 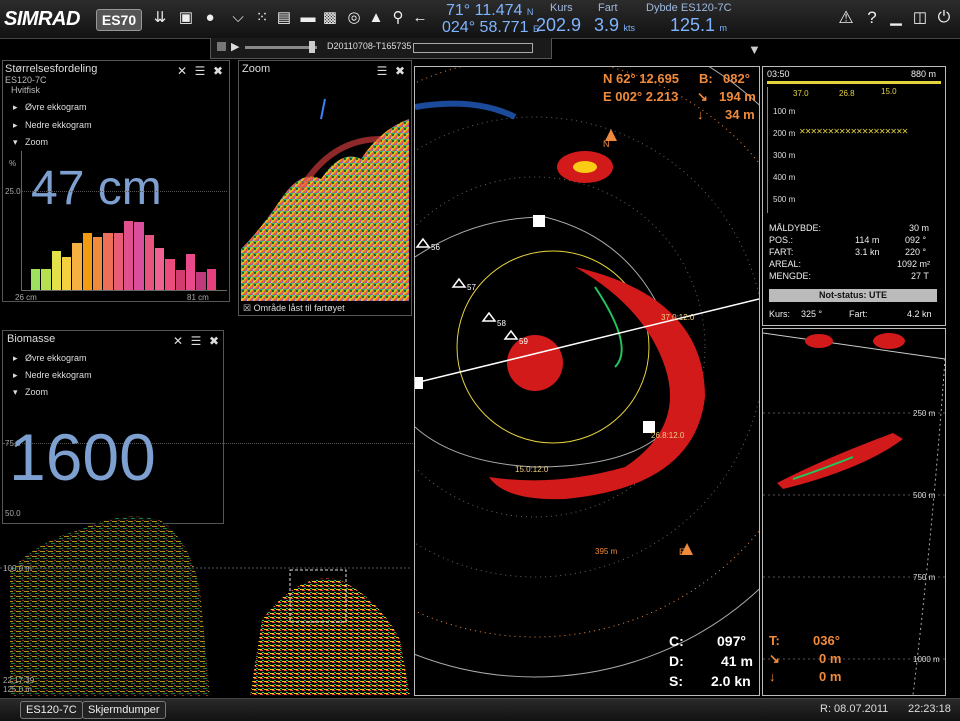 What do you see at coordinates (784, 199) in the screenshot?
I see `info-depth-5: 500 m` at bounding box center [784, 199].